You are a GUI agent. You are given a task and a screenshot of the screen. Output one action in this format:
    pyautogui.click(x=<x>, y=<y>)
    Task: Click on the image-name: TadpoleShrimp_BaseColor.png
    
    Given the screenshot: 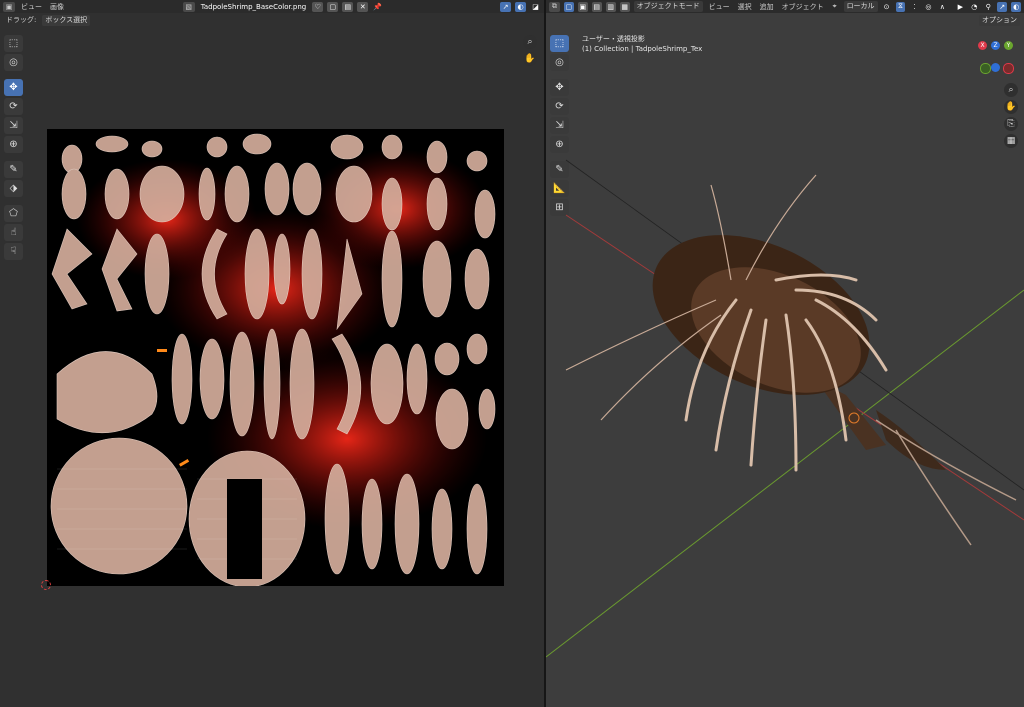 What is the action you would take?
    pyautogui.click(x=254, y=7)
    